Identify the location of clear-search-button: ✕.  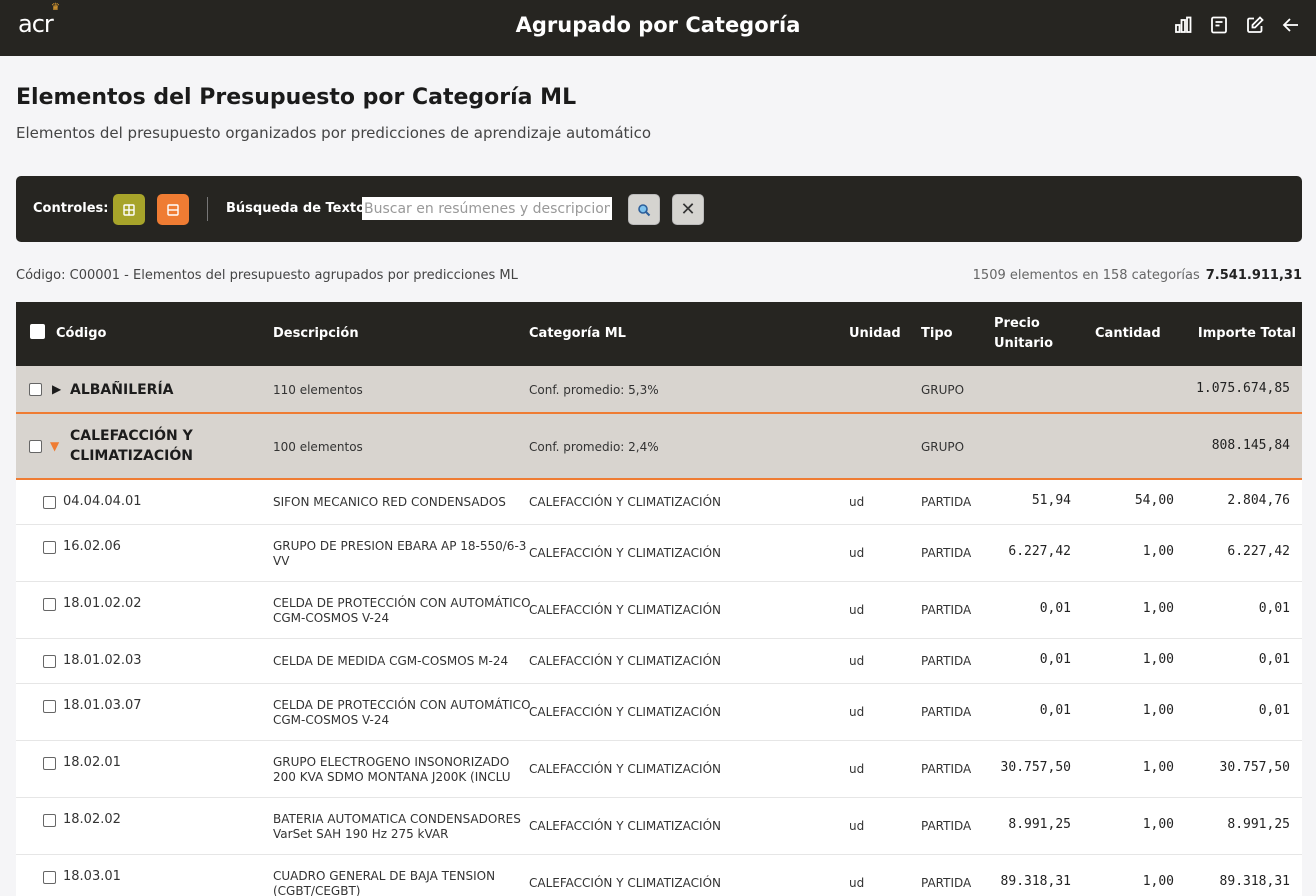
(688, 209).